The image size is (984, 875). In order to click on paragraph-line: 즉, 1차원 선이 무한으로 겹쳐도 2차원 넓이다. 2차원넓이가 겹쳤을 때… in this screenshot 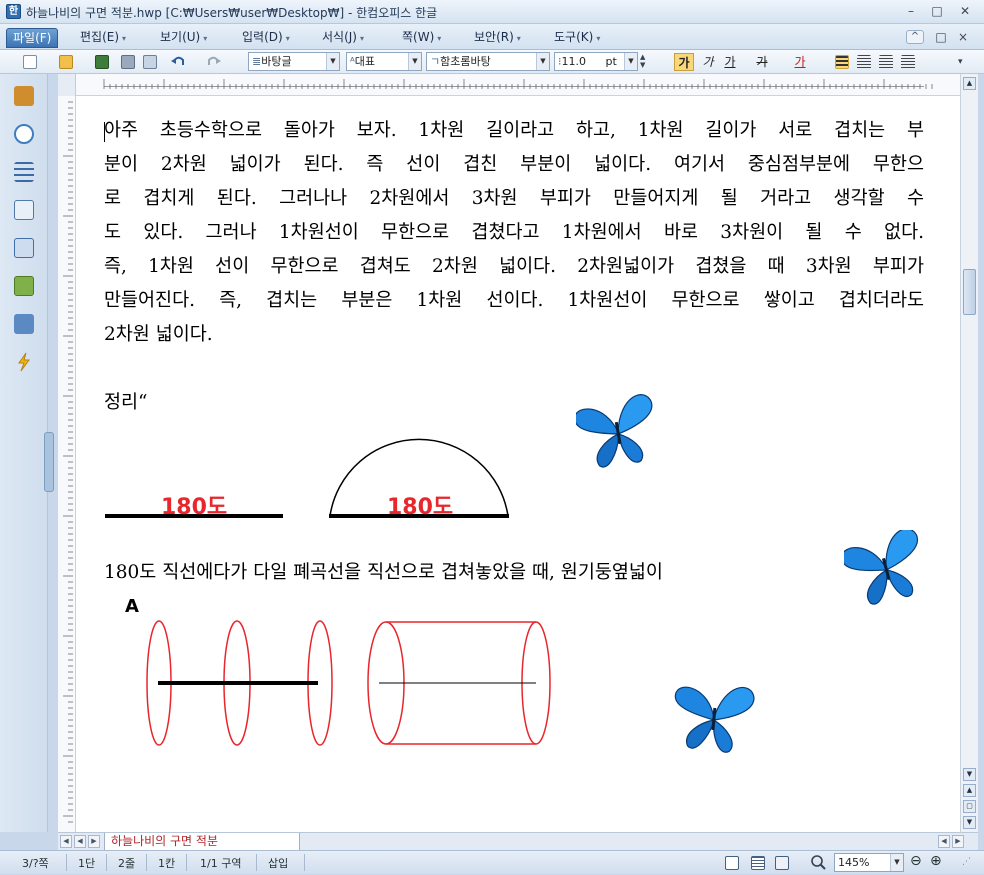, I will do `click(514, 266)`.